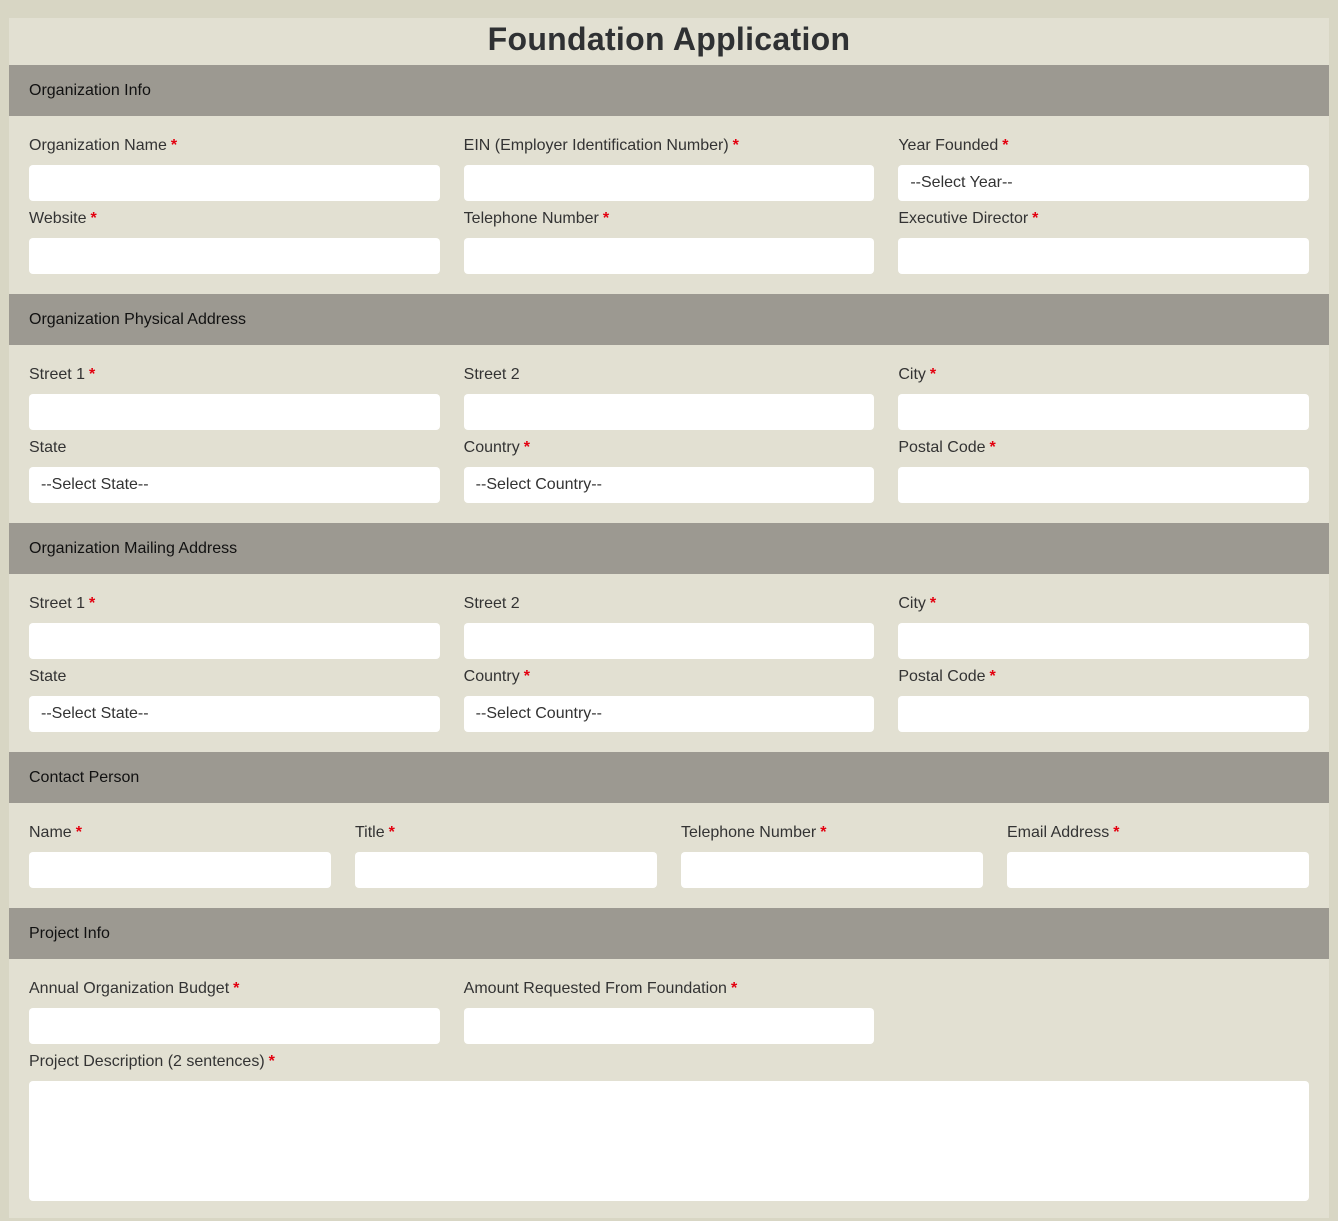 The width and height of the screenshot is (1338, 1221). Describe the element at coordinates (669, 485) in the screenshot. I see `physical-country-select: --Select Country--` at that location.